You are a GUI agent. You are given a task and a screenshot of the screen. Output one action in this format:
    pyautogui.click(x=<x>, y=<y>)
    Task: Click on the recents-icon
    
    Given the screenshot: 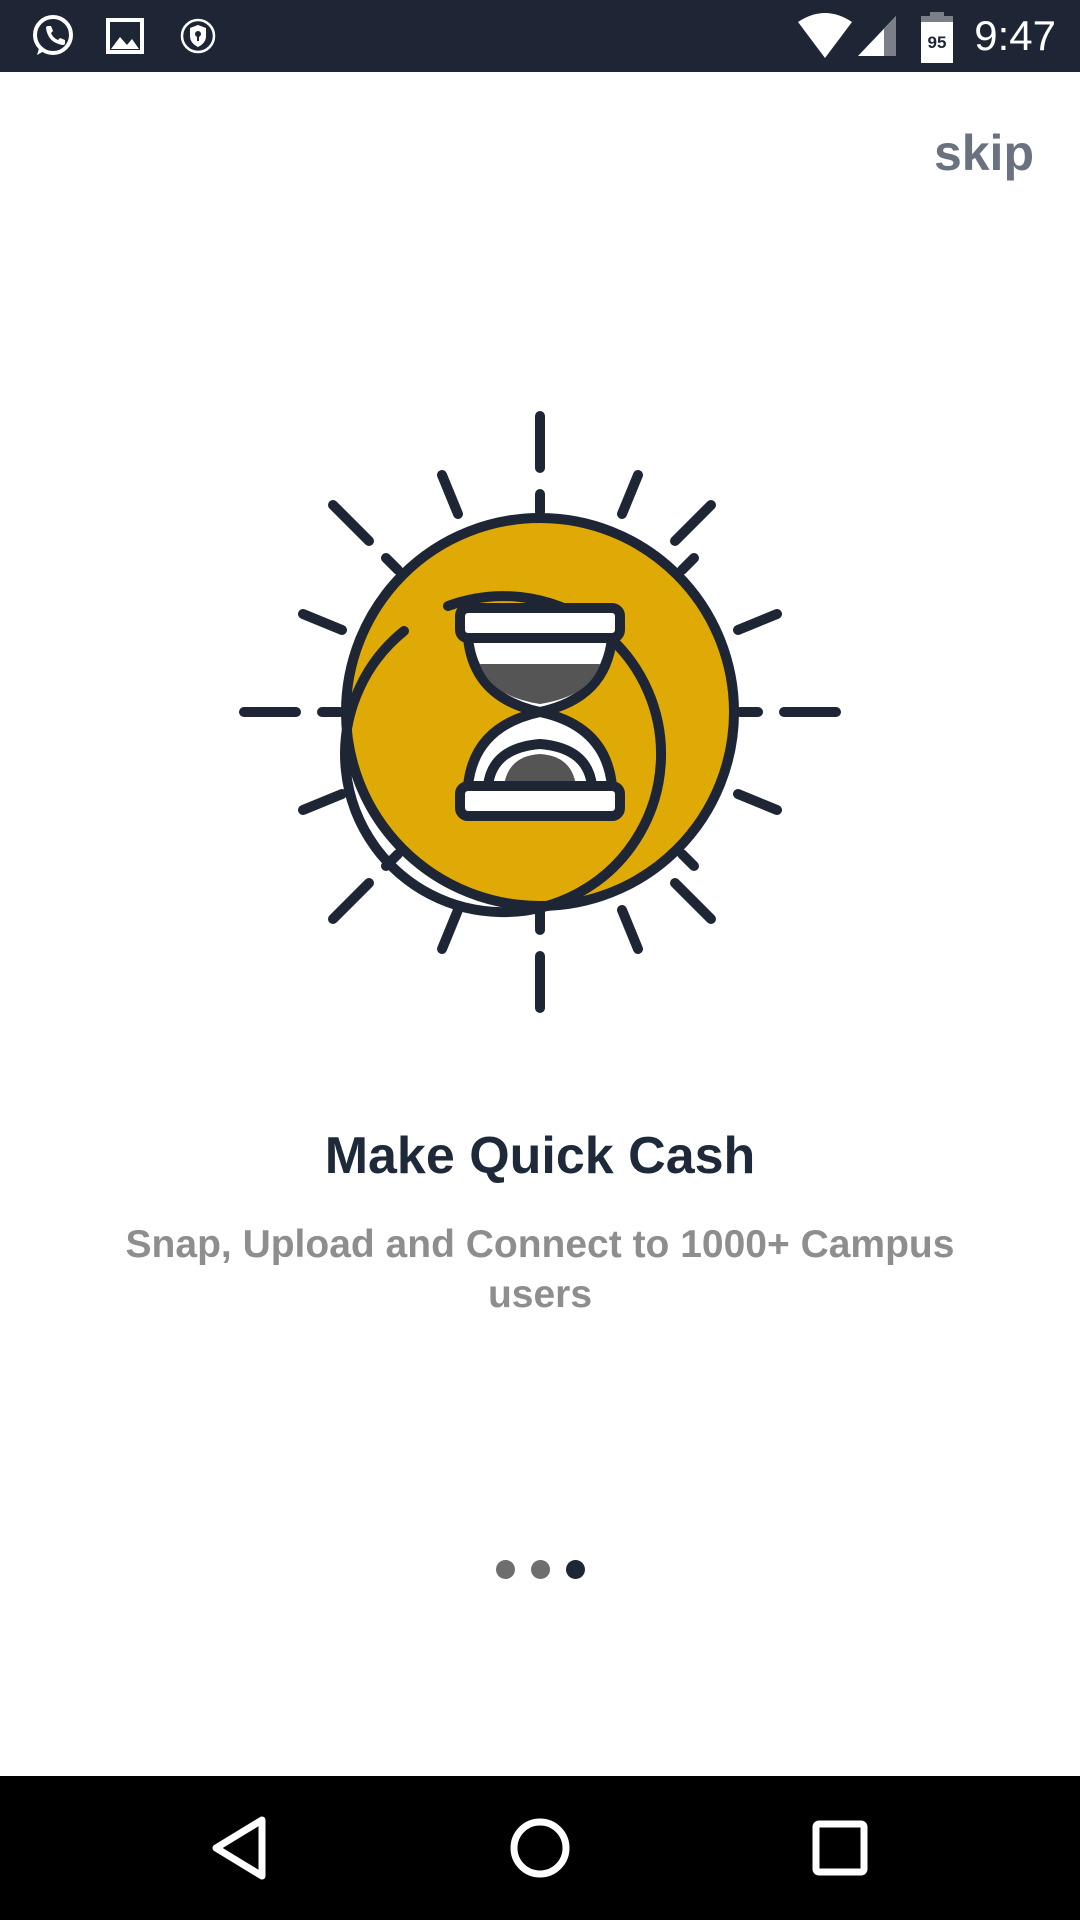 What is the action you would take?
    pyautogui.click(x=840, y=1848)
    